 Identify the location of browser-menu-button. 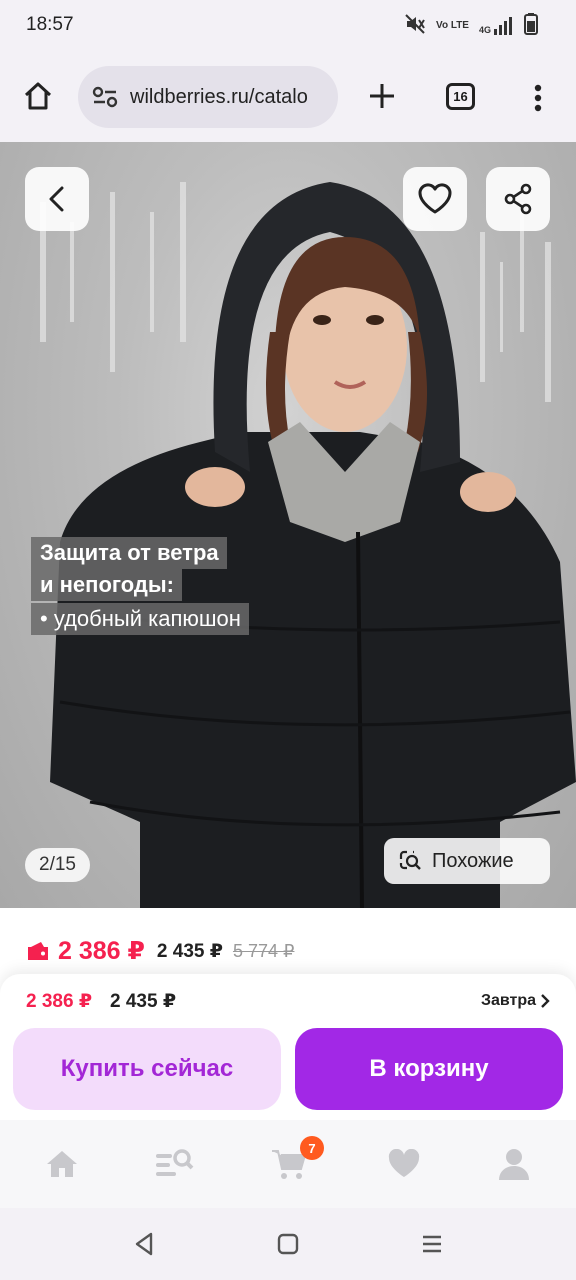
(538, 98).